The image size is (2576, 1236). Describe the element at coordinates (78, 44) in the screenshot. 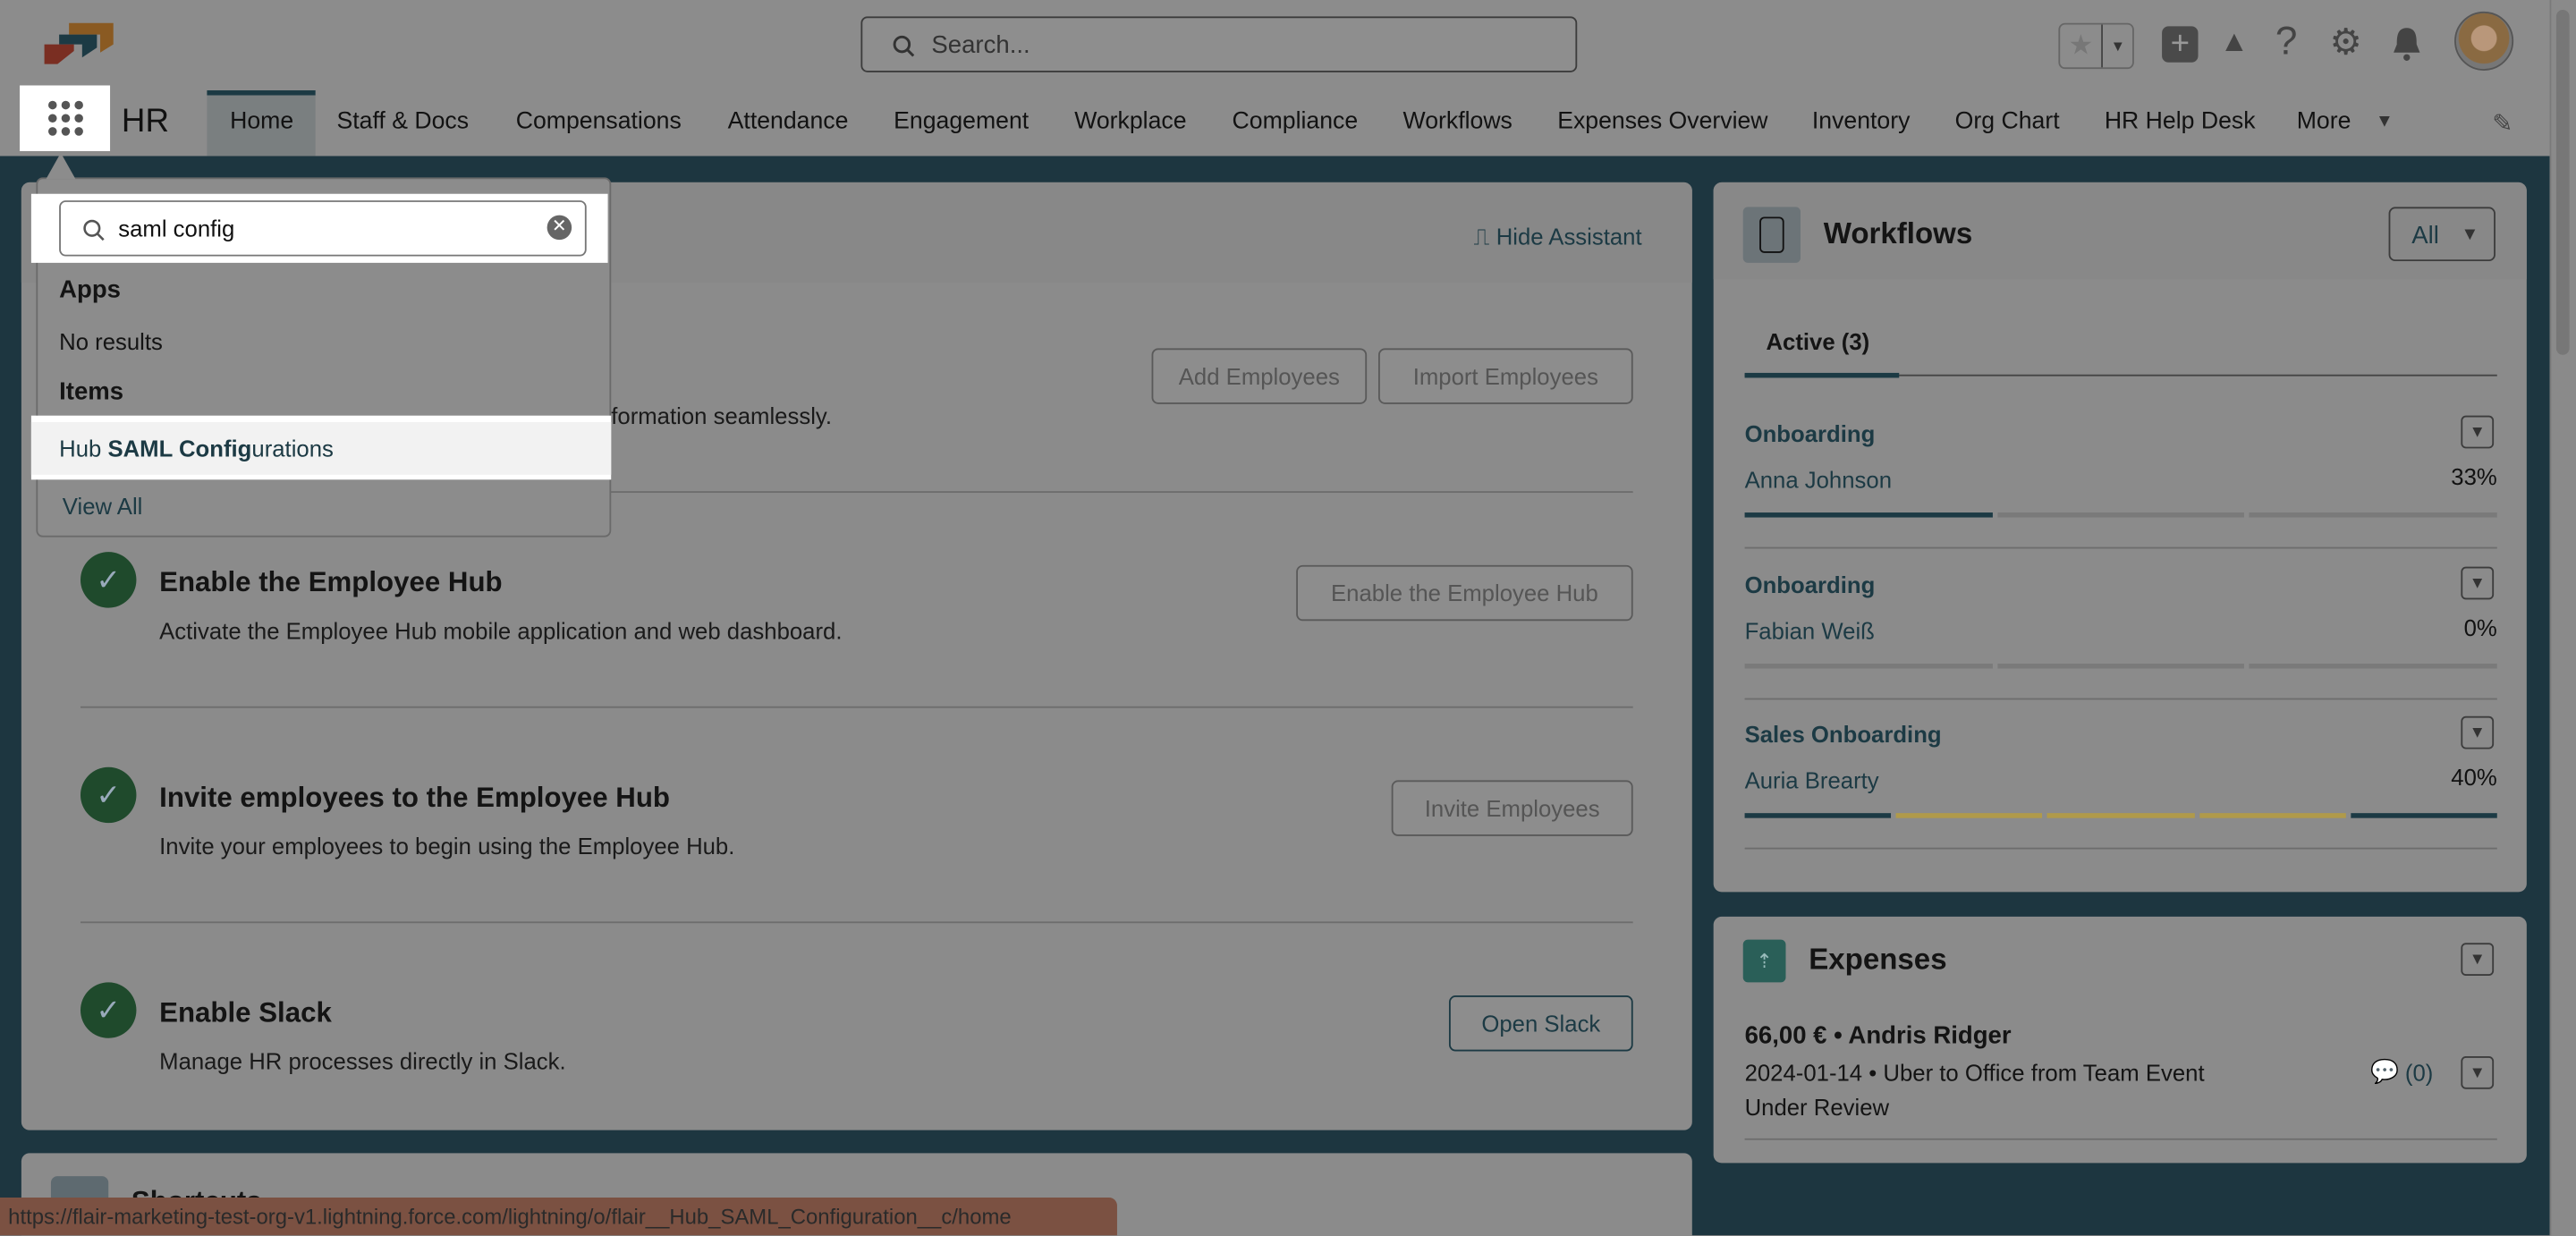

I see `flair-logo` at that location.